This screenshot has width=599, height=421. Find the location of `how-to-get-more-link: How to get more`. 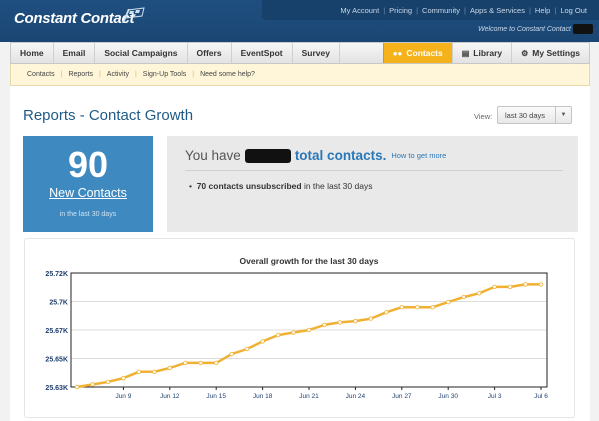

how-to-get-more-link: How to get more is located at coordinates (418, 155).